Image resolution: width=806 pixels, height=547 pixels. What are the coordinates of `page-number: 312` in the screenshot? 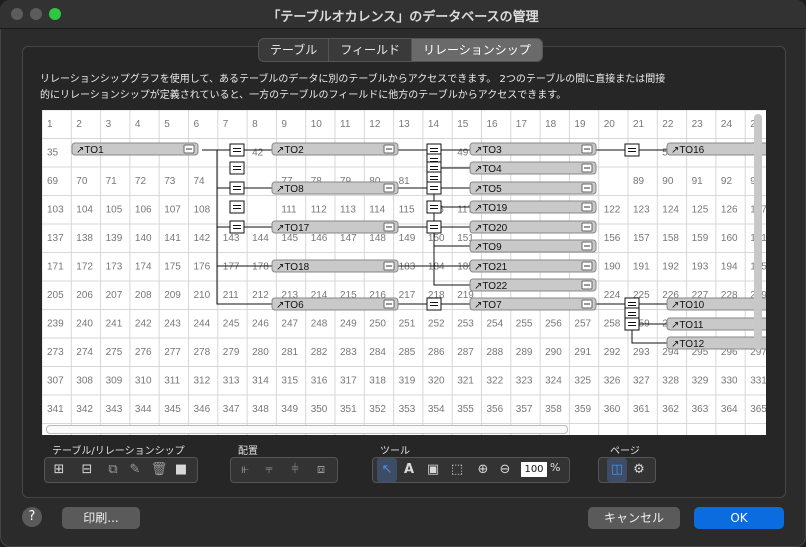 It's located at (202, 381).